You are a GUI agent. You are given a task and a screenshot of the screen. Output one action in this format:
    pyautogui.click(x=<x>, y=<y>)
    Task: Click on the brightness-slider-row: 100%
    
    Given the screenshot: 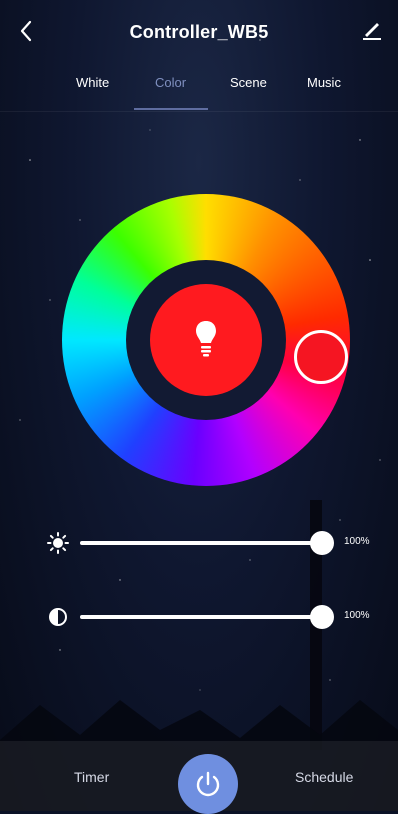 What is the action you would take?
    pyautogui.click(x=199, y=543)
    